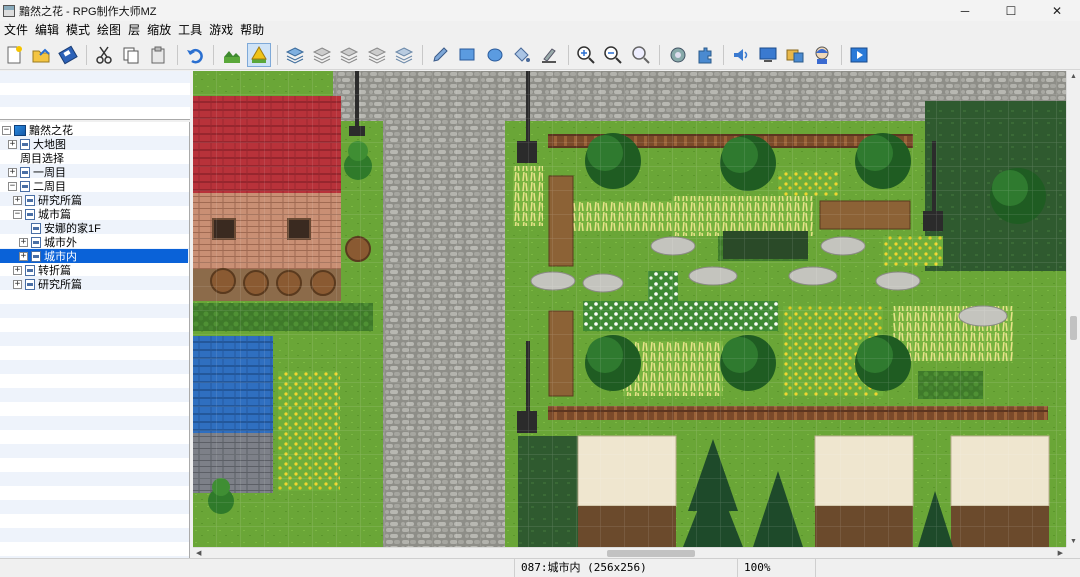 The height and width of the screenshot is (577, 1080). Describe the element at coordinates (586, 55) in the screenshot. I see `zoom-in-button` at that location.